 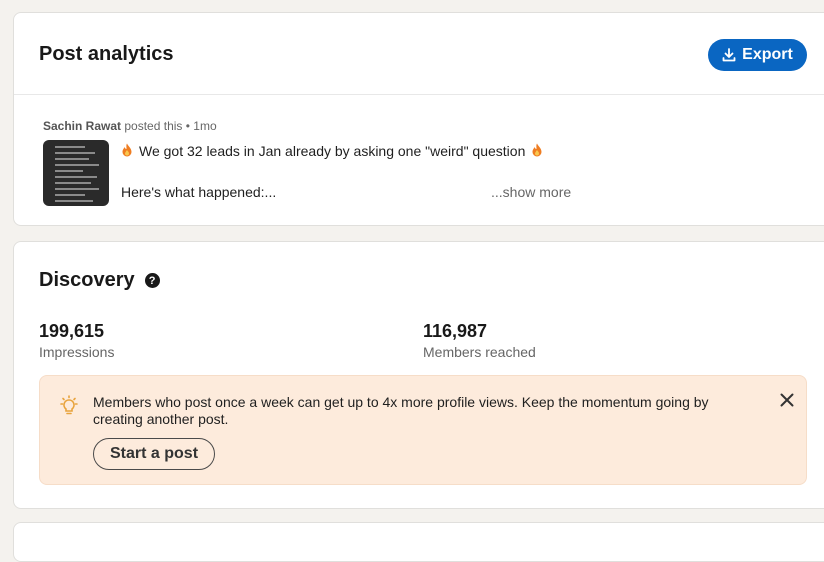 I want to click on close-icon, so click(x=787, y=400).